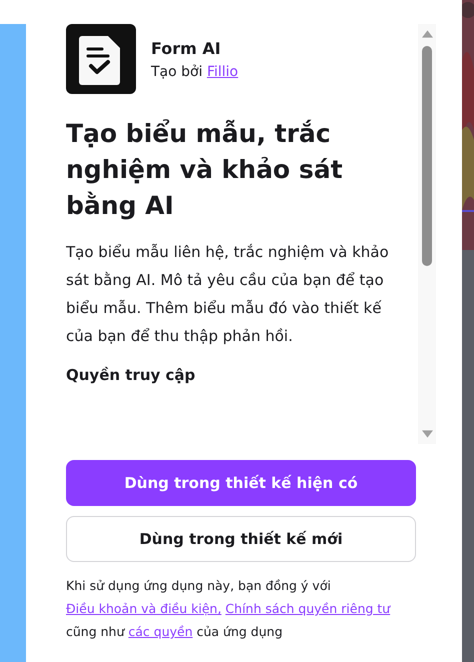 The width and height of the screenshot is (474, 662). I want to click on author-link: Fillio, so click(222, 72).